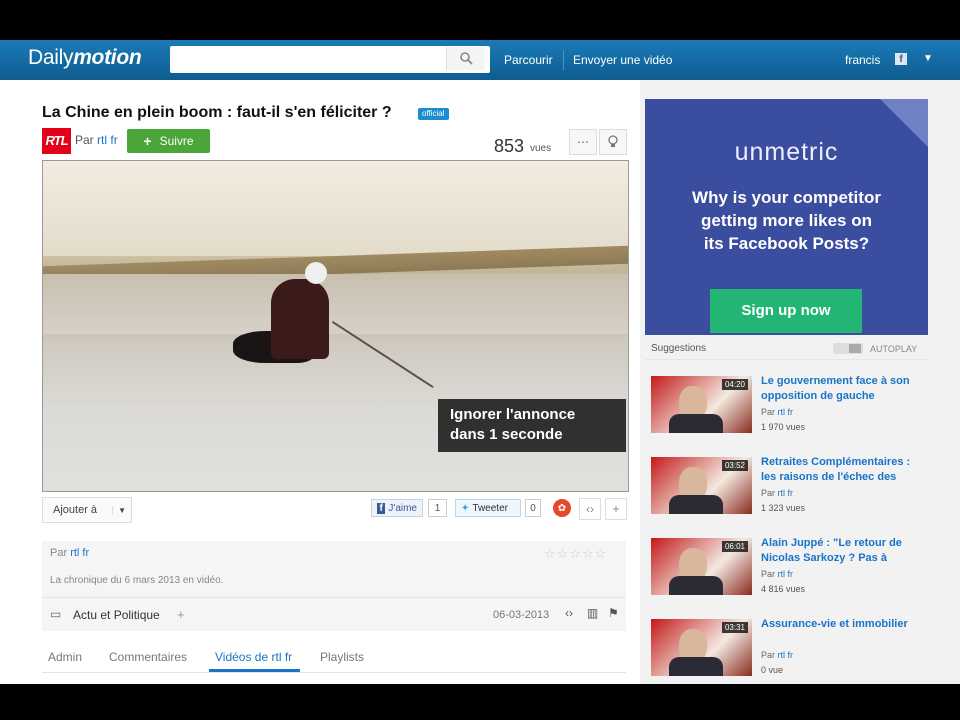  I want to click on suggestion-thumbnail: 04:20, so click(701, 404).